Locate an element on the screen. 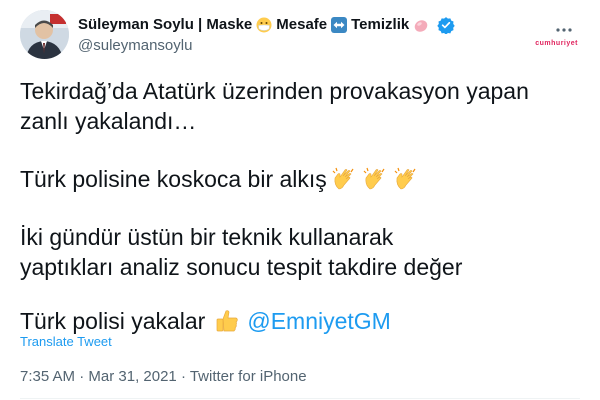  left-right-arrow-icon is located at coordinates (339, 25).